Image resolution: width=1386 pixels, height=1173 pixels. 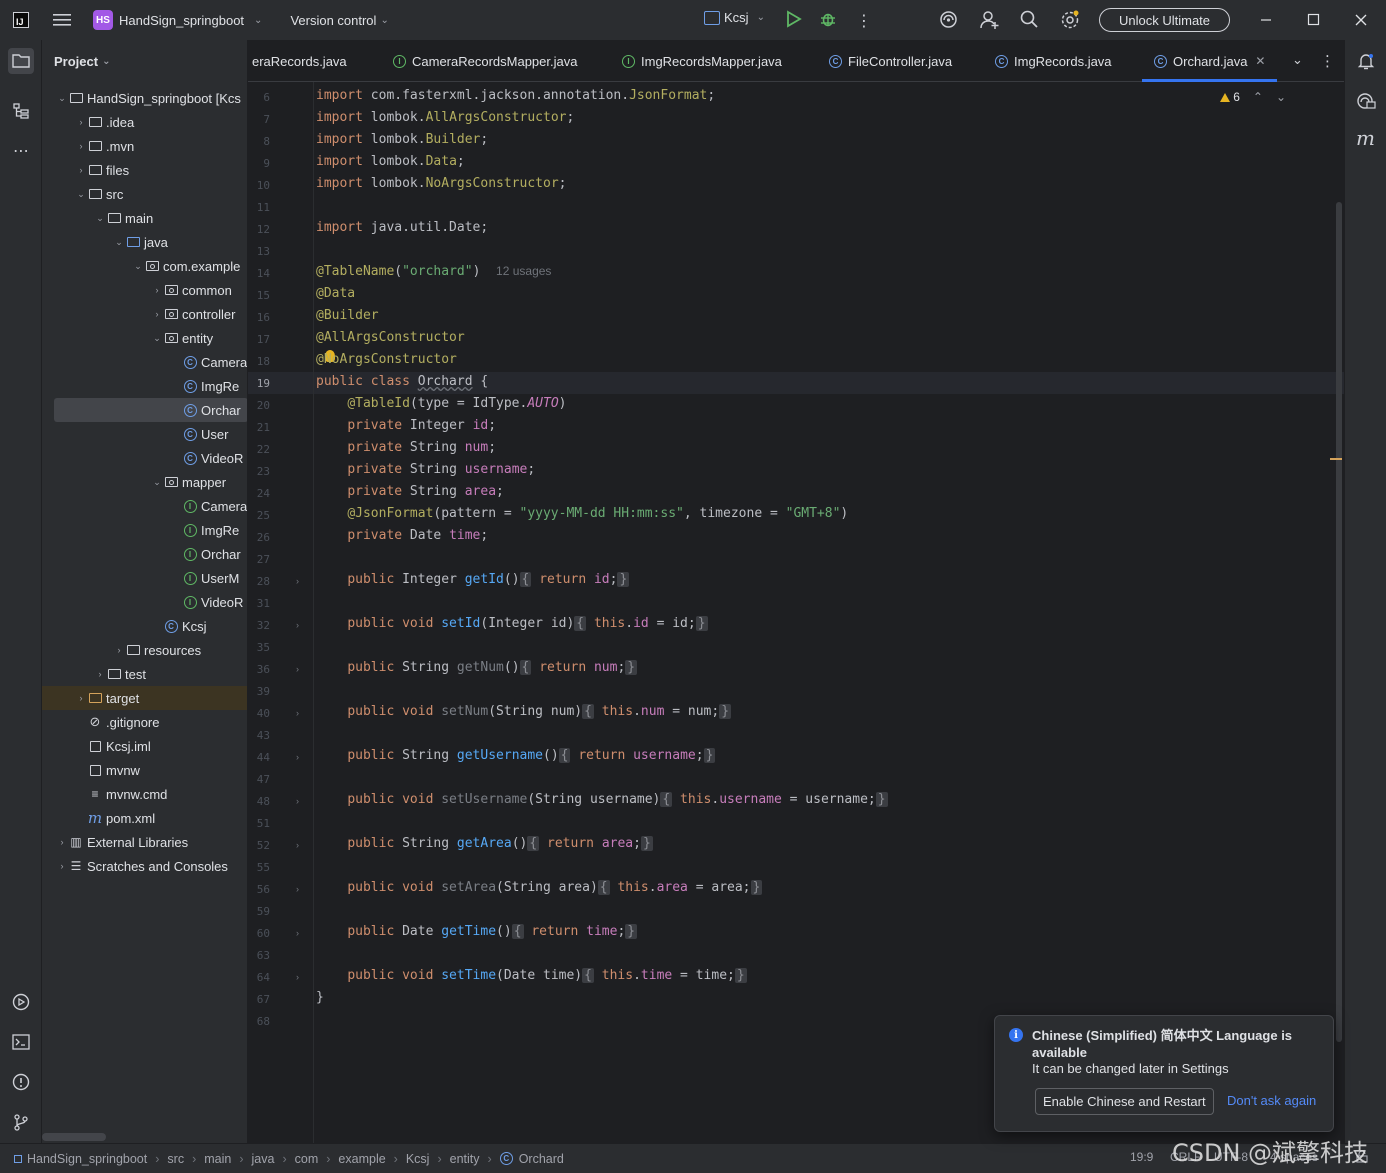 I want to click on breadcrumb-item: com, so click(x=307, y=1159).